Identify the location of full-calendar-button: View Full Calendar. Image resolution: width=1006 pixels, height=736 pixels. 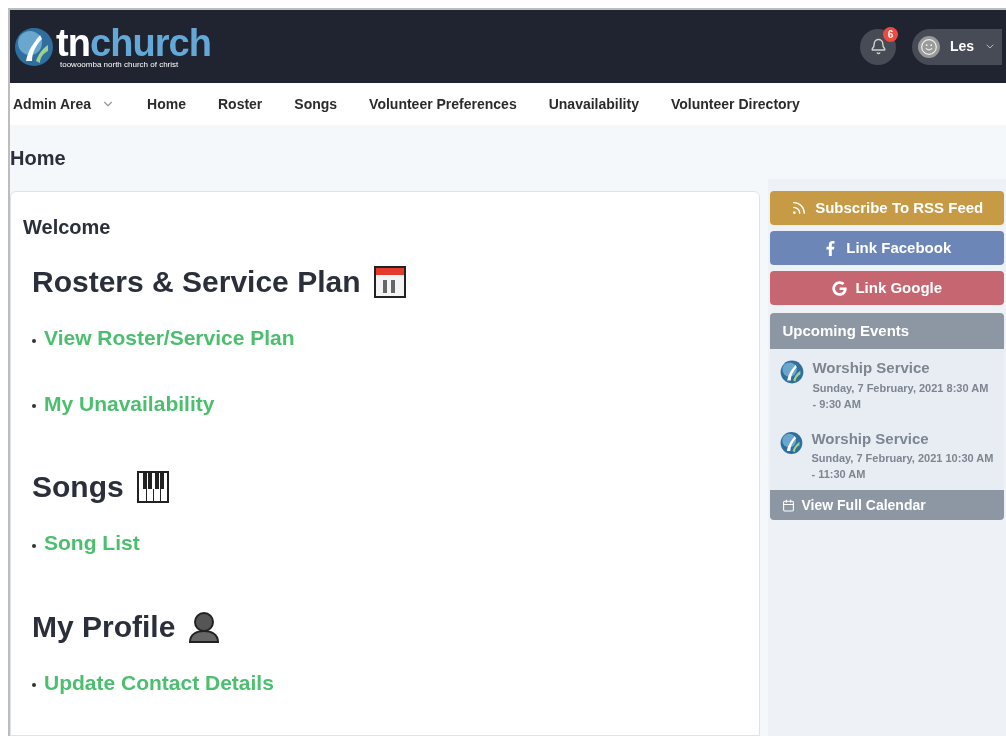
(887, 505).